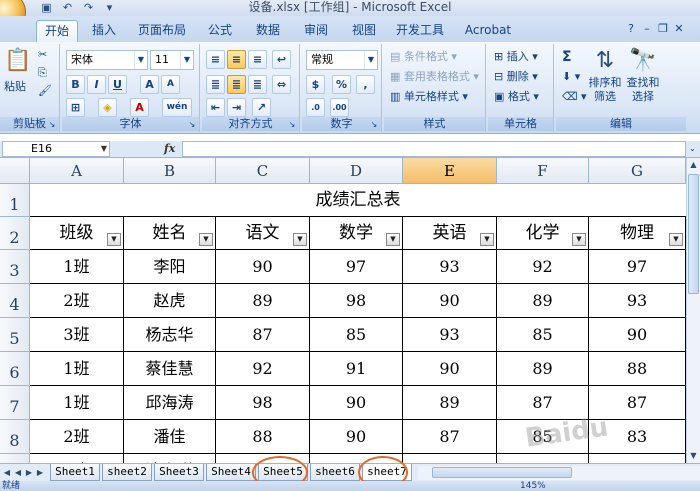 Image resolution: width=700 pixels, height=491 pixels. Describe the element at coordinates (559, 473) in the screenshot. I see `horizontal-scrollbar` at that location.